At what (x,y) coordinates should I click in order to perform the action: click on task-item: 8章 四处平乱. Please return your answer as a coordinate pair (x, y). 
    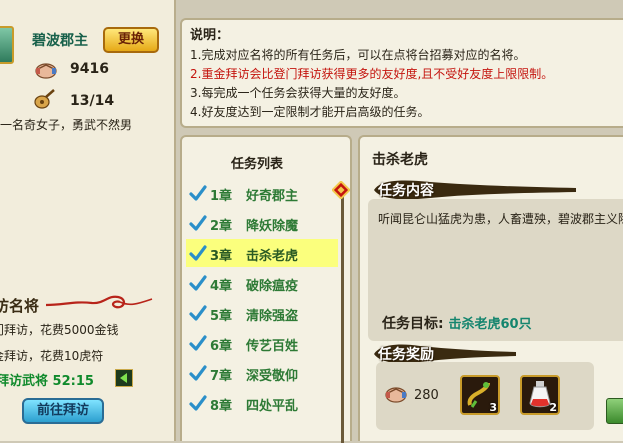
    Looking at the image, I should click on (262, 403).